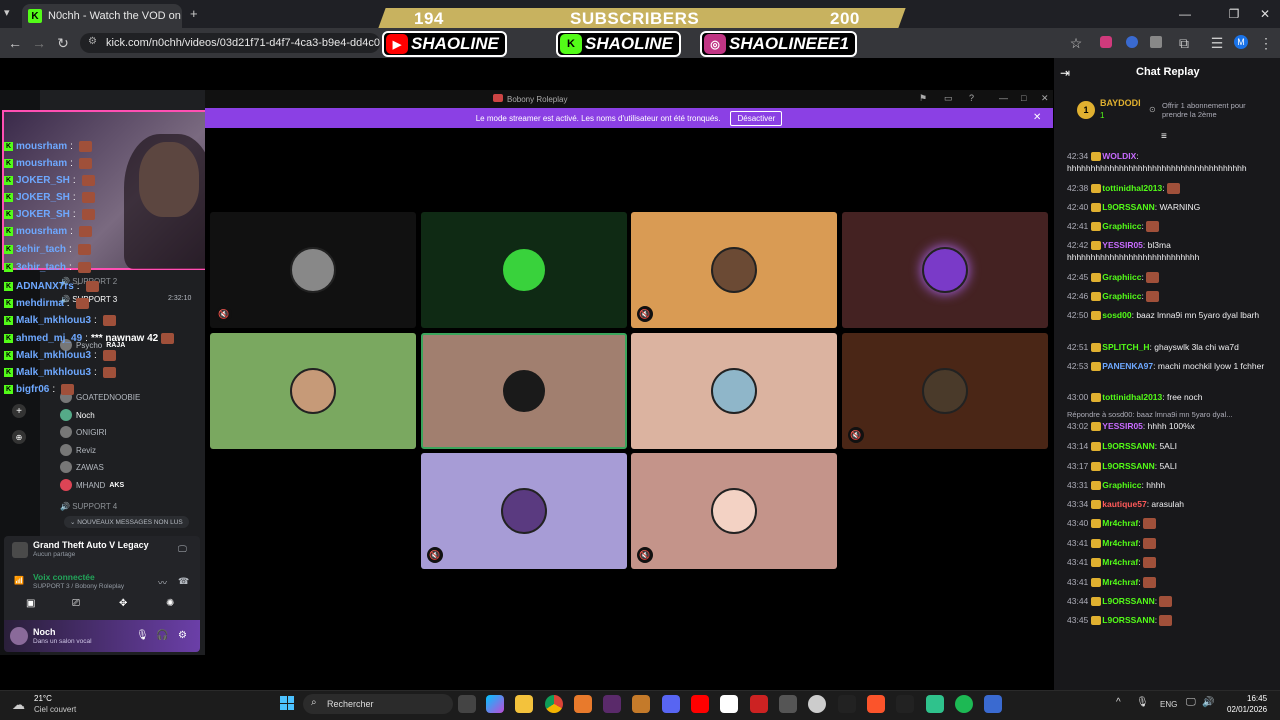 This screenshot has height=720, width=1280. What do you see at coordinates (1003, 98) in the screenshot?
I see `discord-minimize-icon: —` at bounding box center [1003, 98].